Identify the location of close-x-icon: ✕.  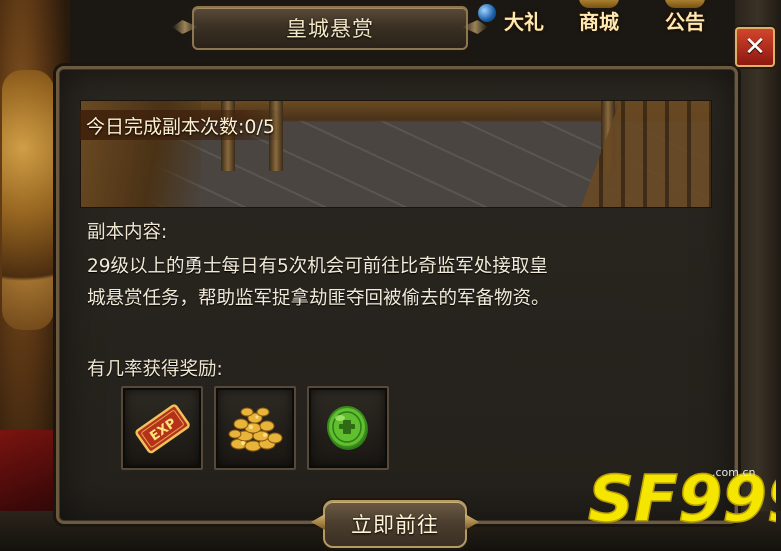
(755, 47).